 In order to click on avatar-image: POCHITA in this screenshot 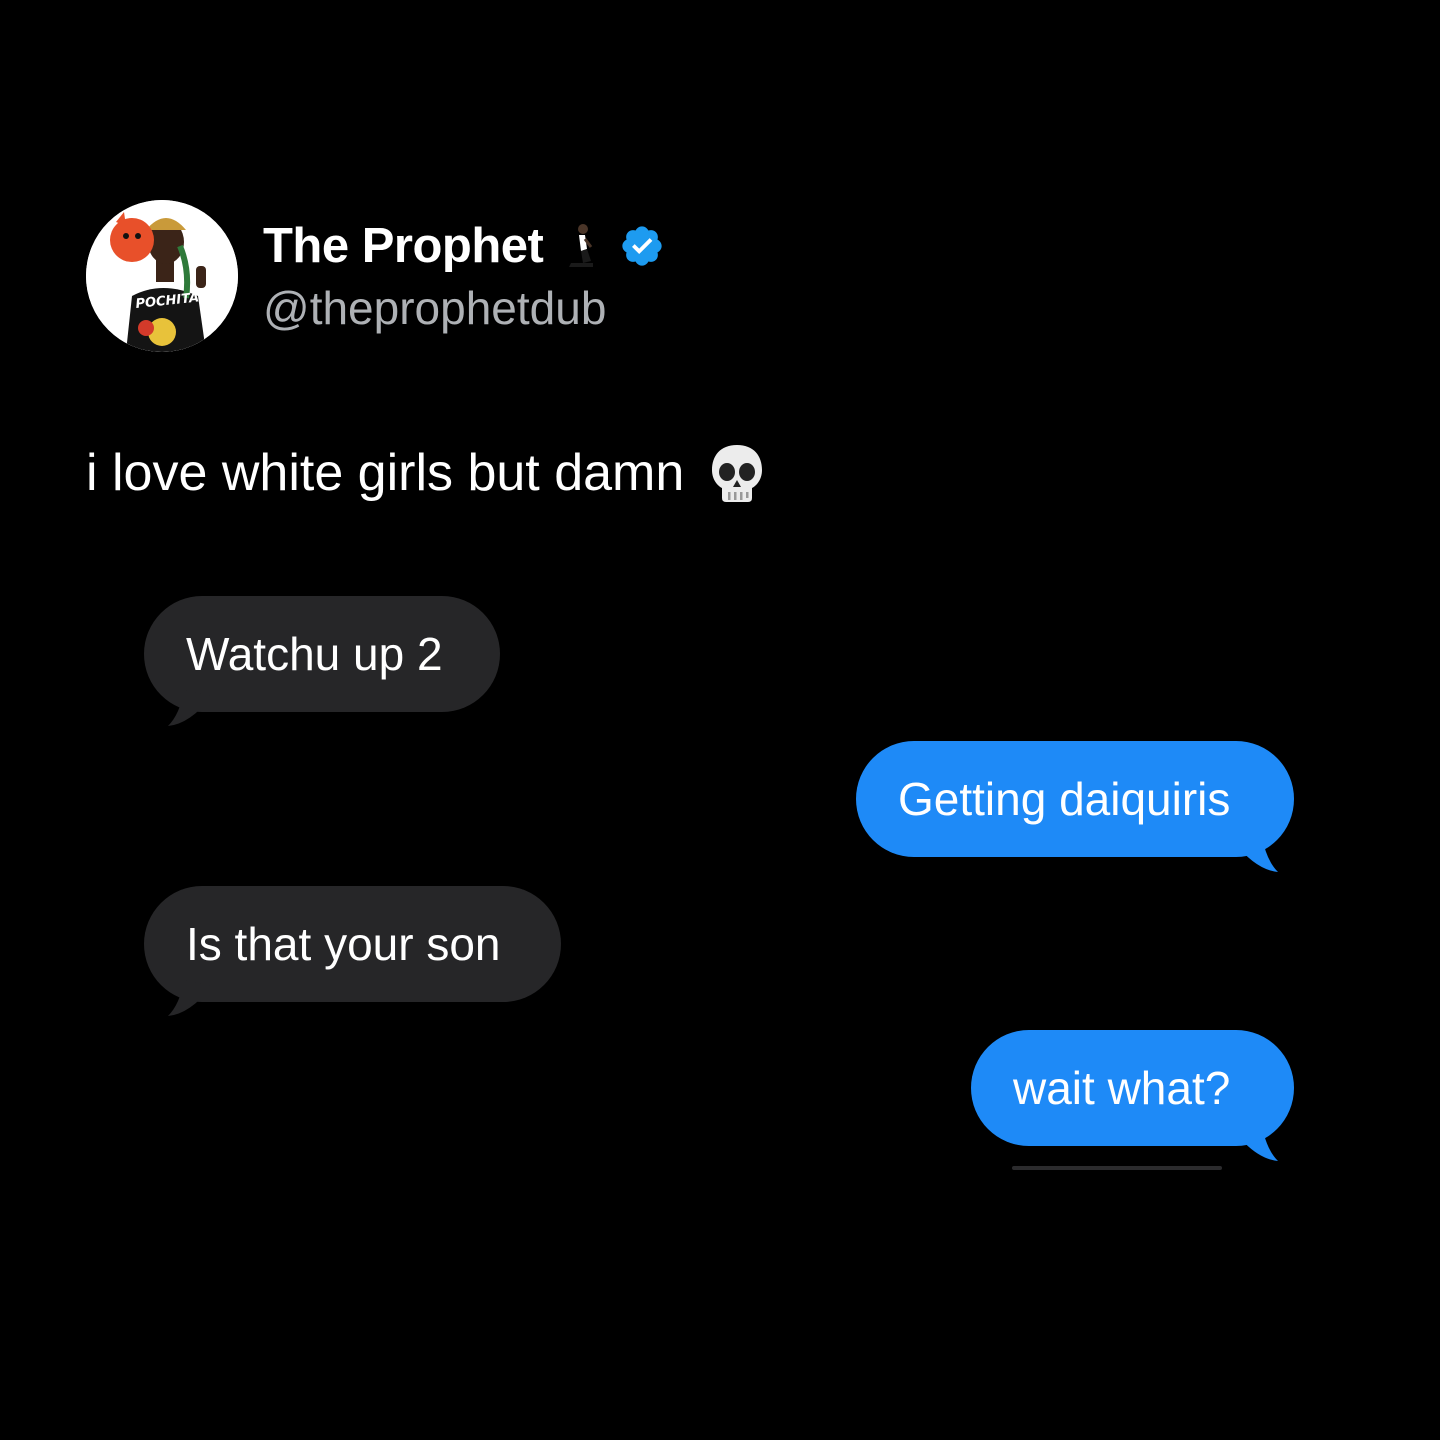, I will do `click(162, 276)`.